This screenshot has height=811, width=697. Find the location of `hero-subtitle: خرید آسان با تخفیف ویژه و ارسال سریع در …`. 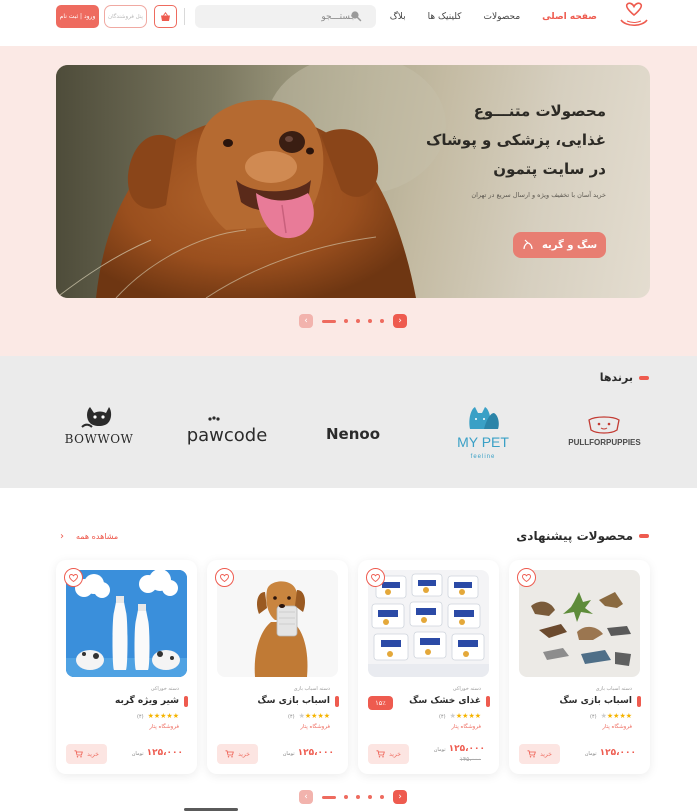

hero-subtitle: خرید آسان با تخفیف ویژه و ارسال سریع در … is located at coordinates (538, 195).